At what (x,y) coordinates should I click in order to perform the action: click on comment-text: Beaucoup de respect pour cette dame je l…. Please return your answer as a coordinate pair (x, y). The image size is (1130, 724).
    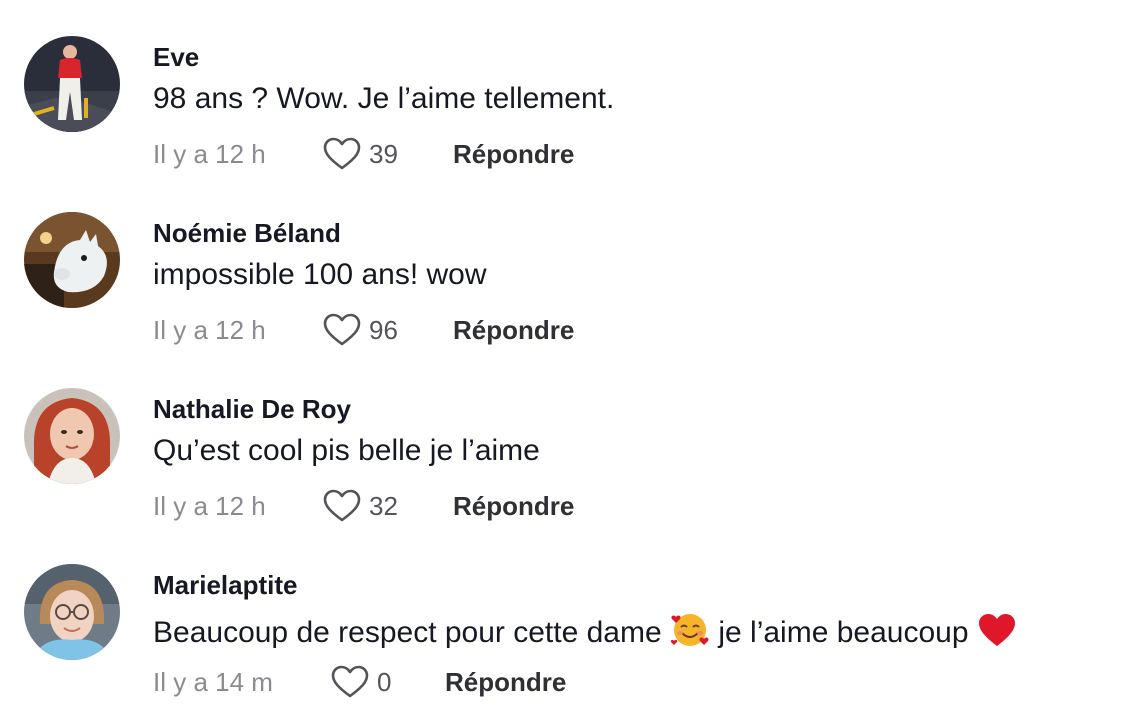
    Looking at the image, I should click on (585, 630).